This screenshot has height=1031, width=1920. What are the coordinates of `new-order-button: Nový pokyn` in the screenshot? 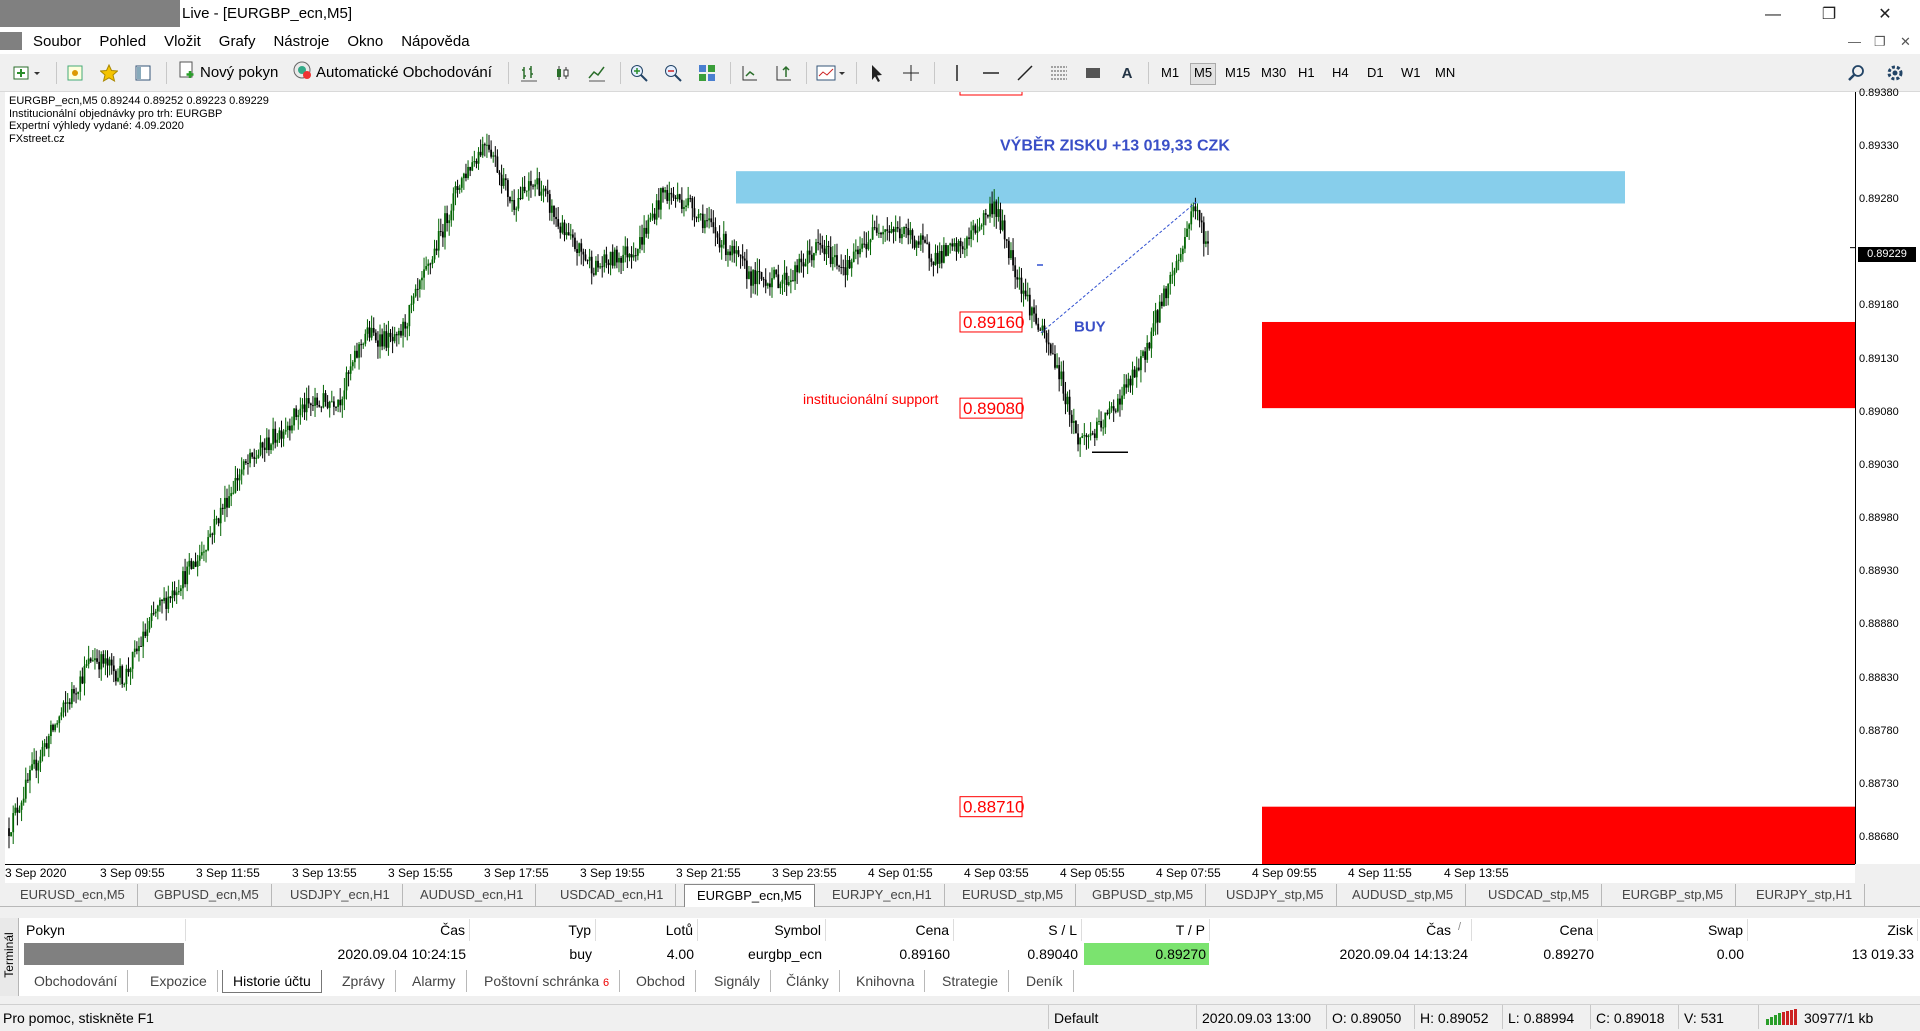 It's located at (228, 72).